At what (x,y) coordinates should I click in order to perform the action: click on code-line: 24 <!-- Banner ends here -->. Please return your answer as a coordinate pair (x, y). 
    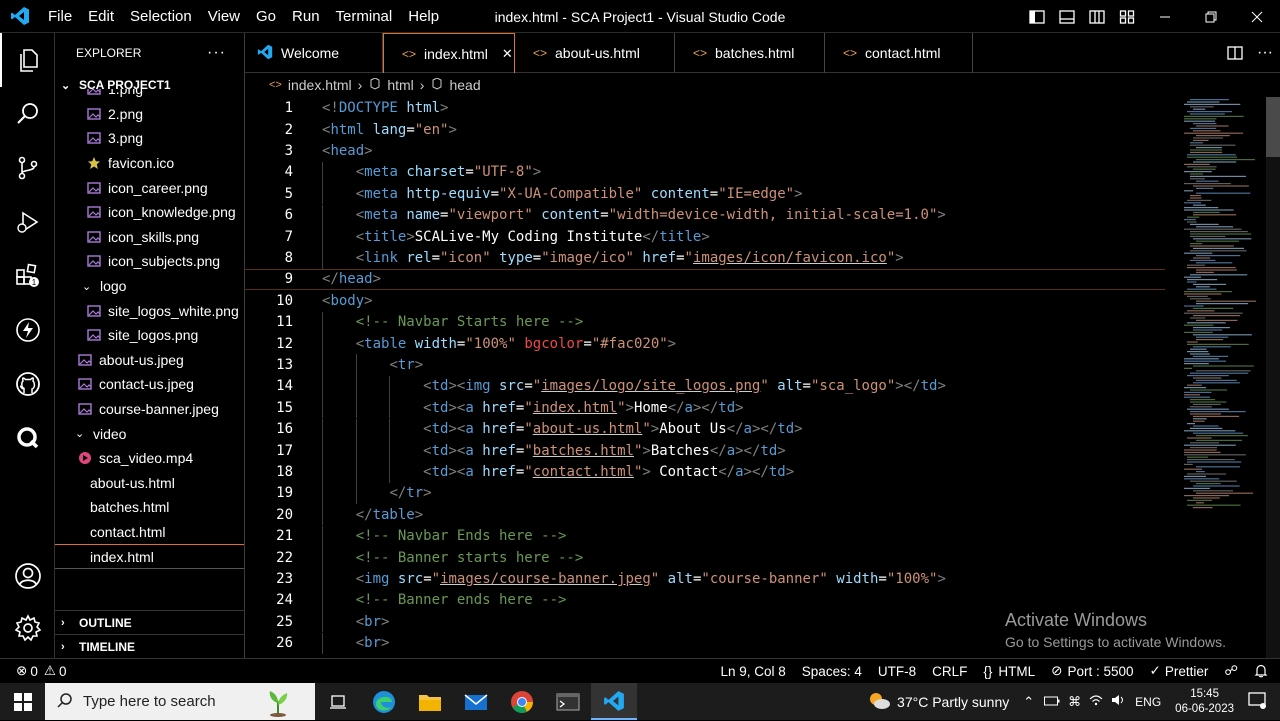
    Looking at the image, I should click on (705, 600).